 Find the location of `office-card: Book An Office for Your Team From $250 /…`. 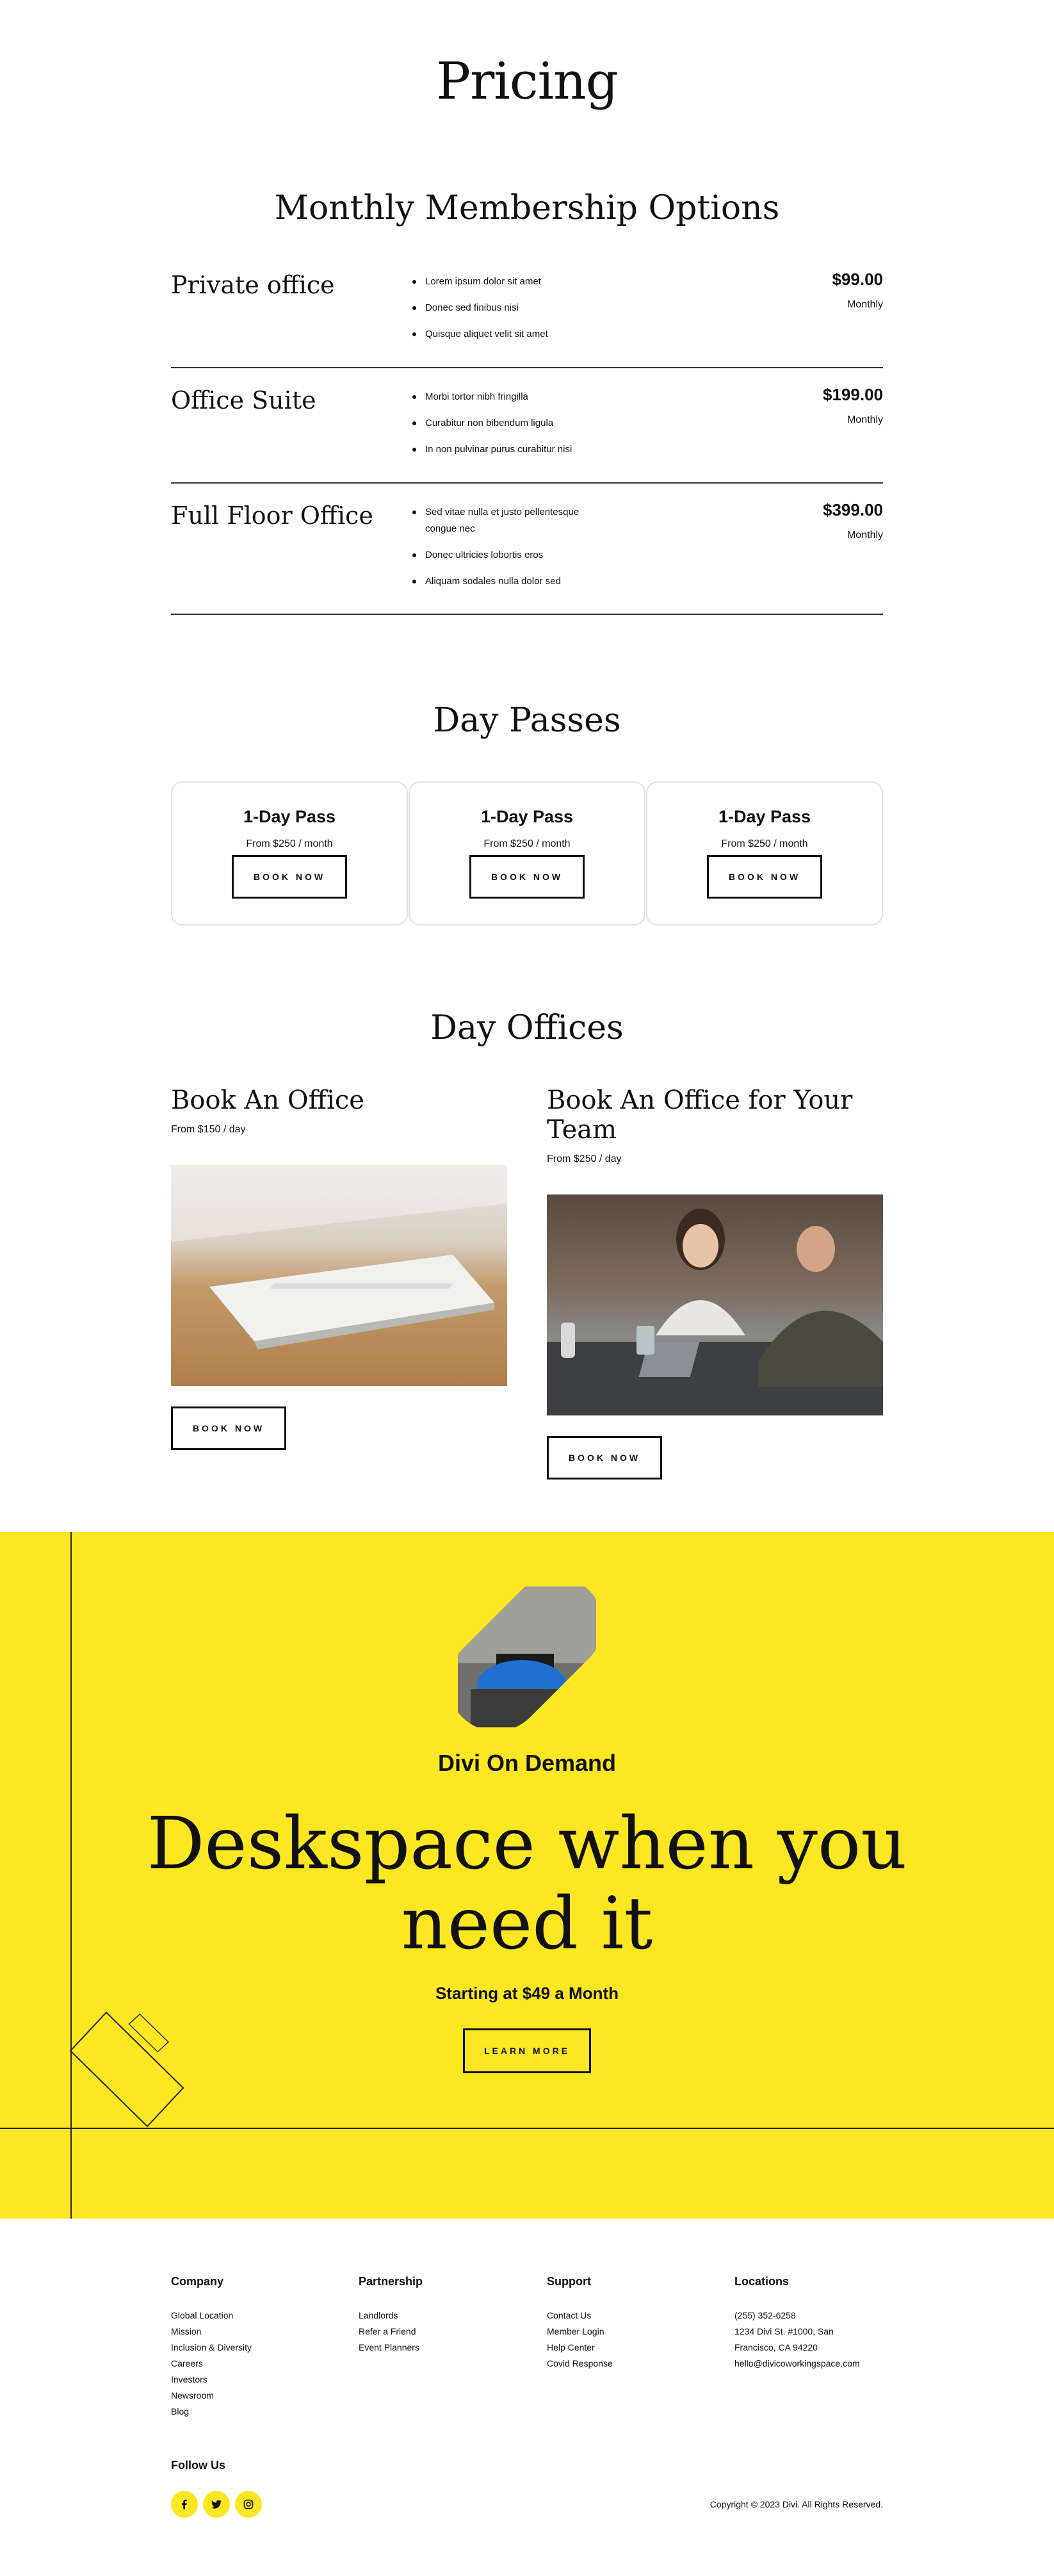

office-card: Book An Office for Your Team From $250 /… is located at coordinates (715, 1283).